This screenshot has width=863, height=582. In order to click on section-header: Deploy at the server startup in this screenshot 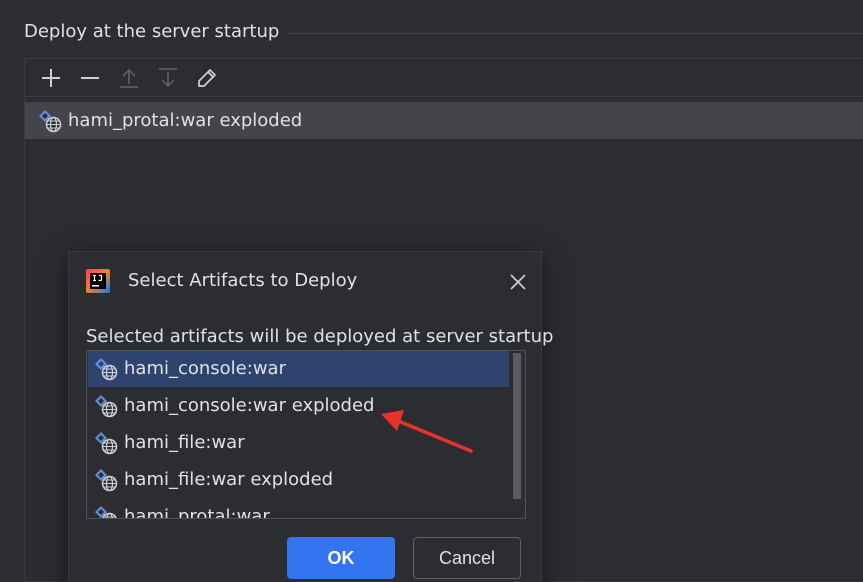, I will do `click(443, 32)`.